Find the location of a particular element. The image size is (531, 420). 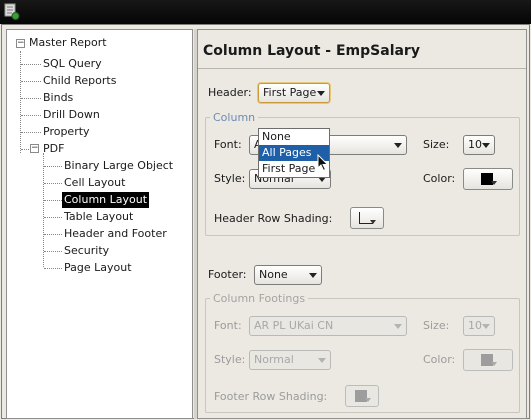

footing-style-select: Normal is located at coordinates (290, 360).